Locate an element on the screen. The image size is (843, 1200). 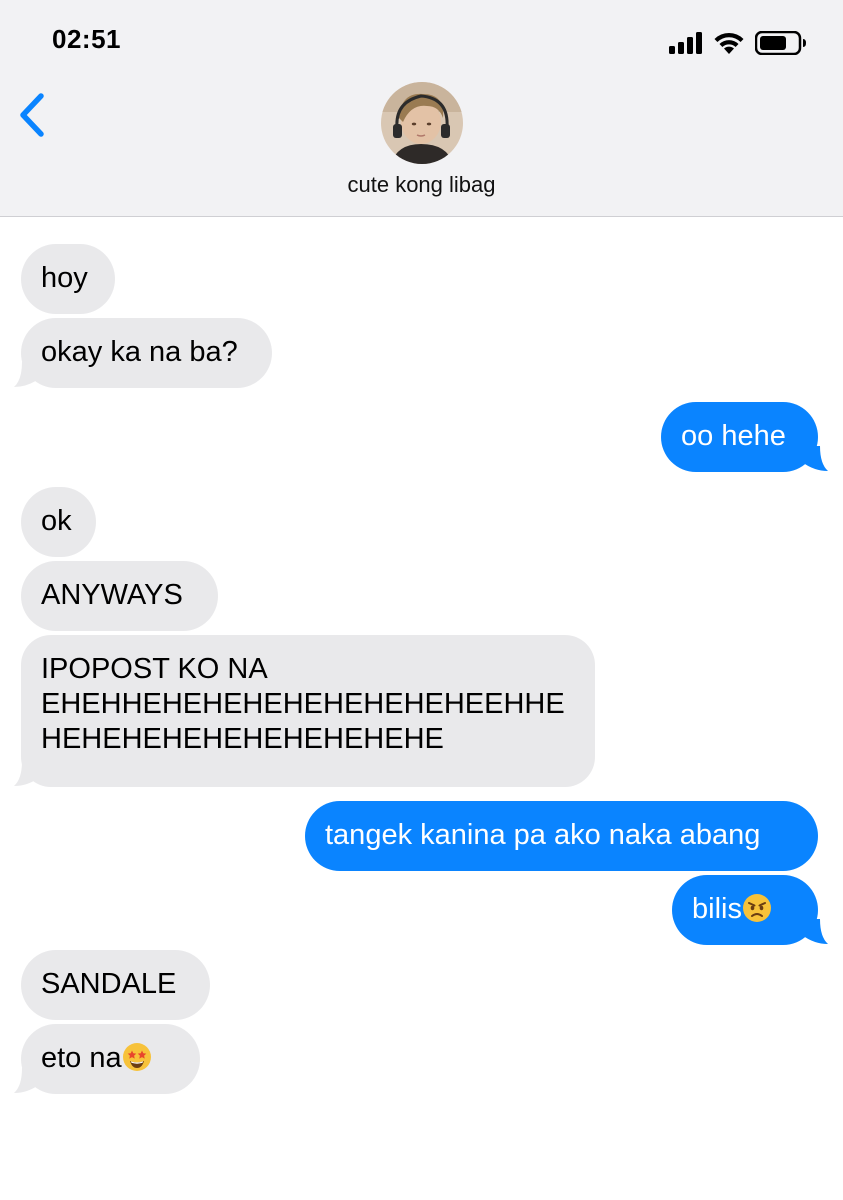
message-text: SANDALE is located at coordinates (109, 984).